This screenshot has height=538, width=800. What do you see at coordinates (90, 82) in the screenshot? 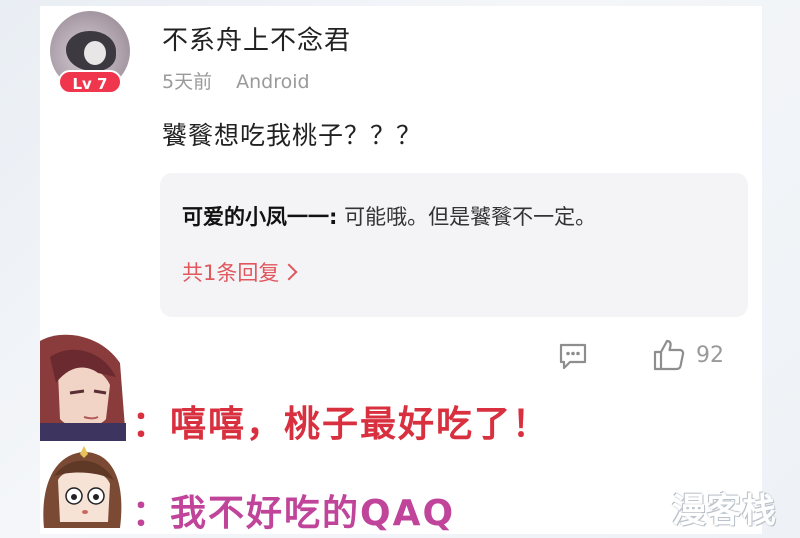
I see `level-badge: Lv 7` at bounding box center [90, 82].